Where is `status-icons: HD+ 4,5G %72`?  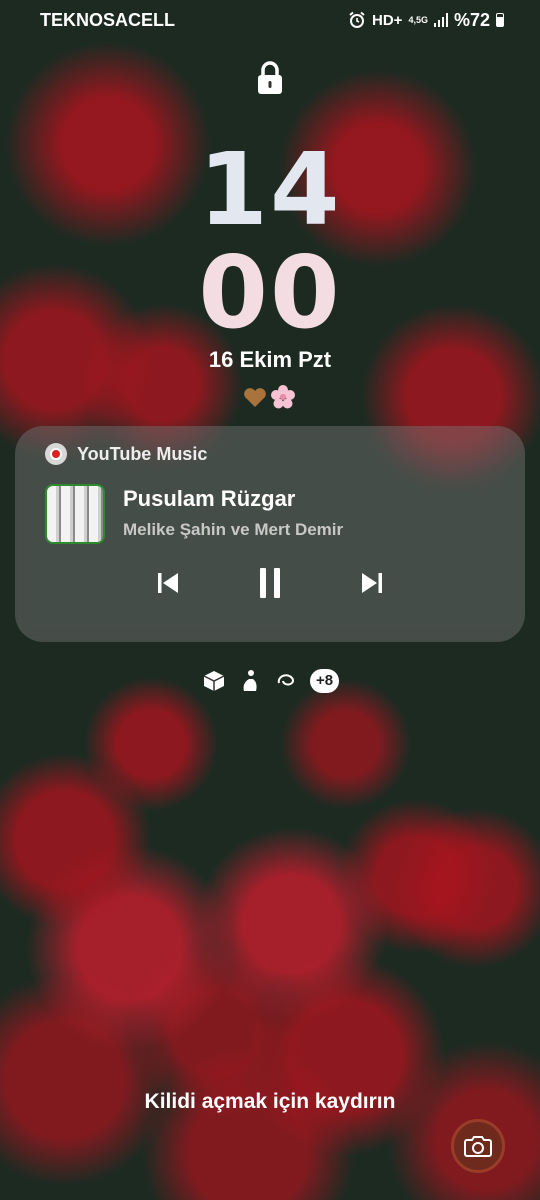
status-icons: HD+ 4,5G %72 is located at coordinates (426, 20).